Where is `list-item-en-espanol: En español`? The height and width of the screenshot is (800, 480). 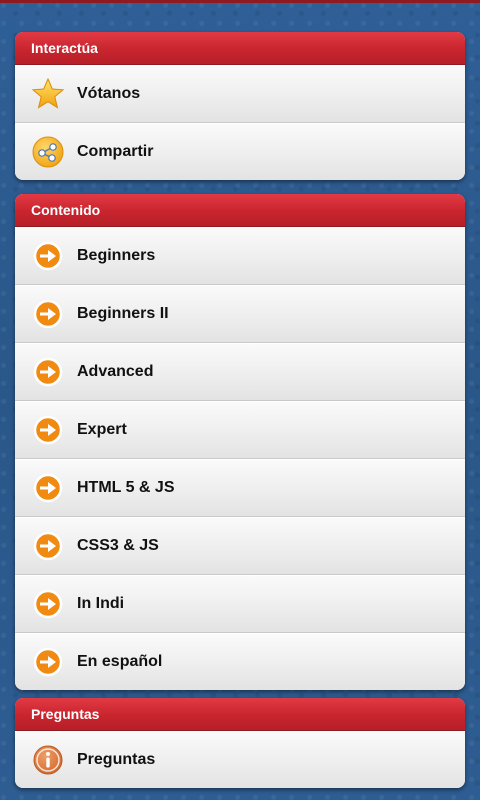 list-item-en-espanol: En español is located at coordinates (240, 661).